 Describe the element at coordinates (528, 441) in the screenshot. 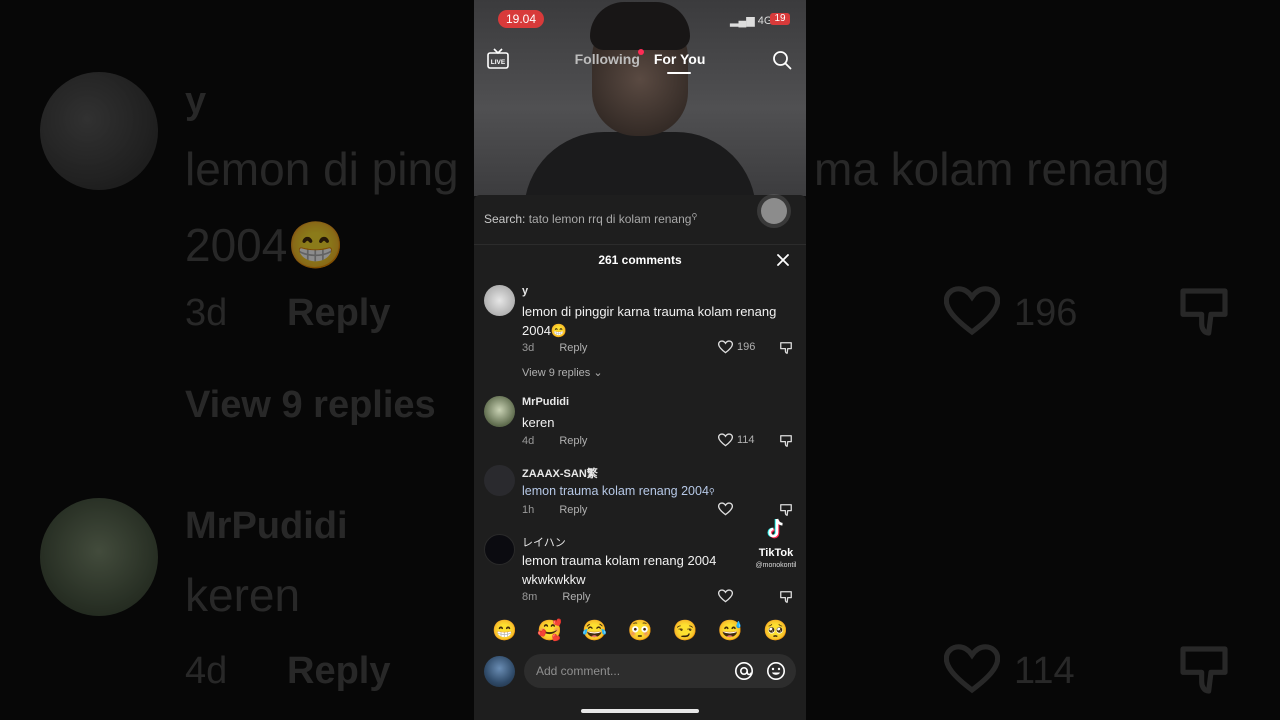

I see `comment-age: 4d` at that location.